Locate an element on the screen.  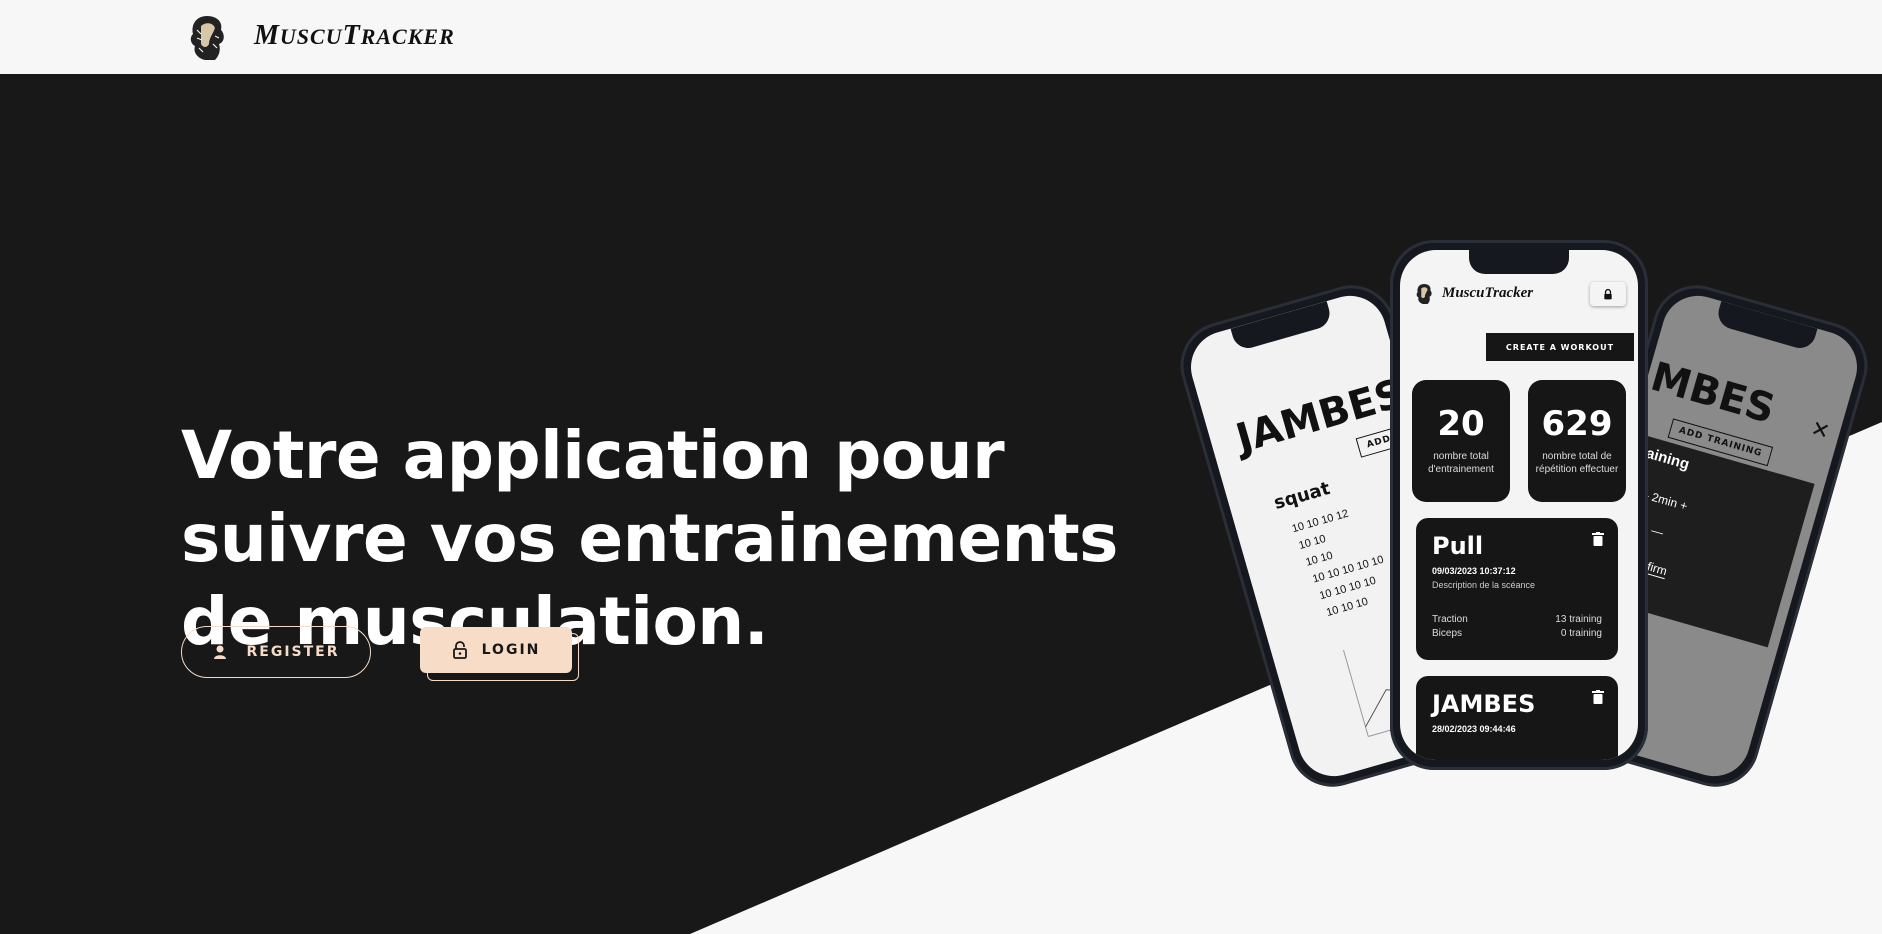
exercise-name: Biceps is located at coordinates (1447, 633).